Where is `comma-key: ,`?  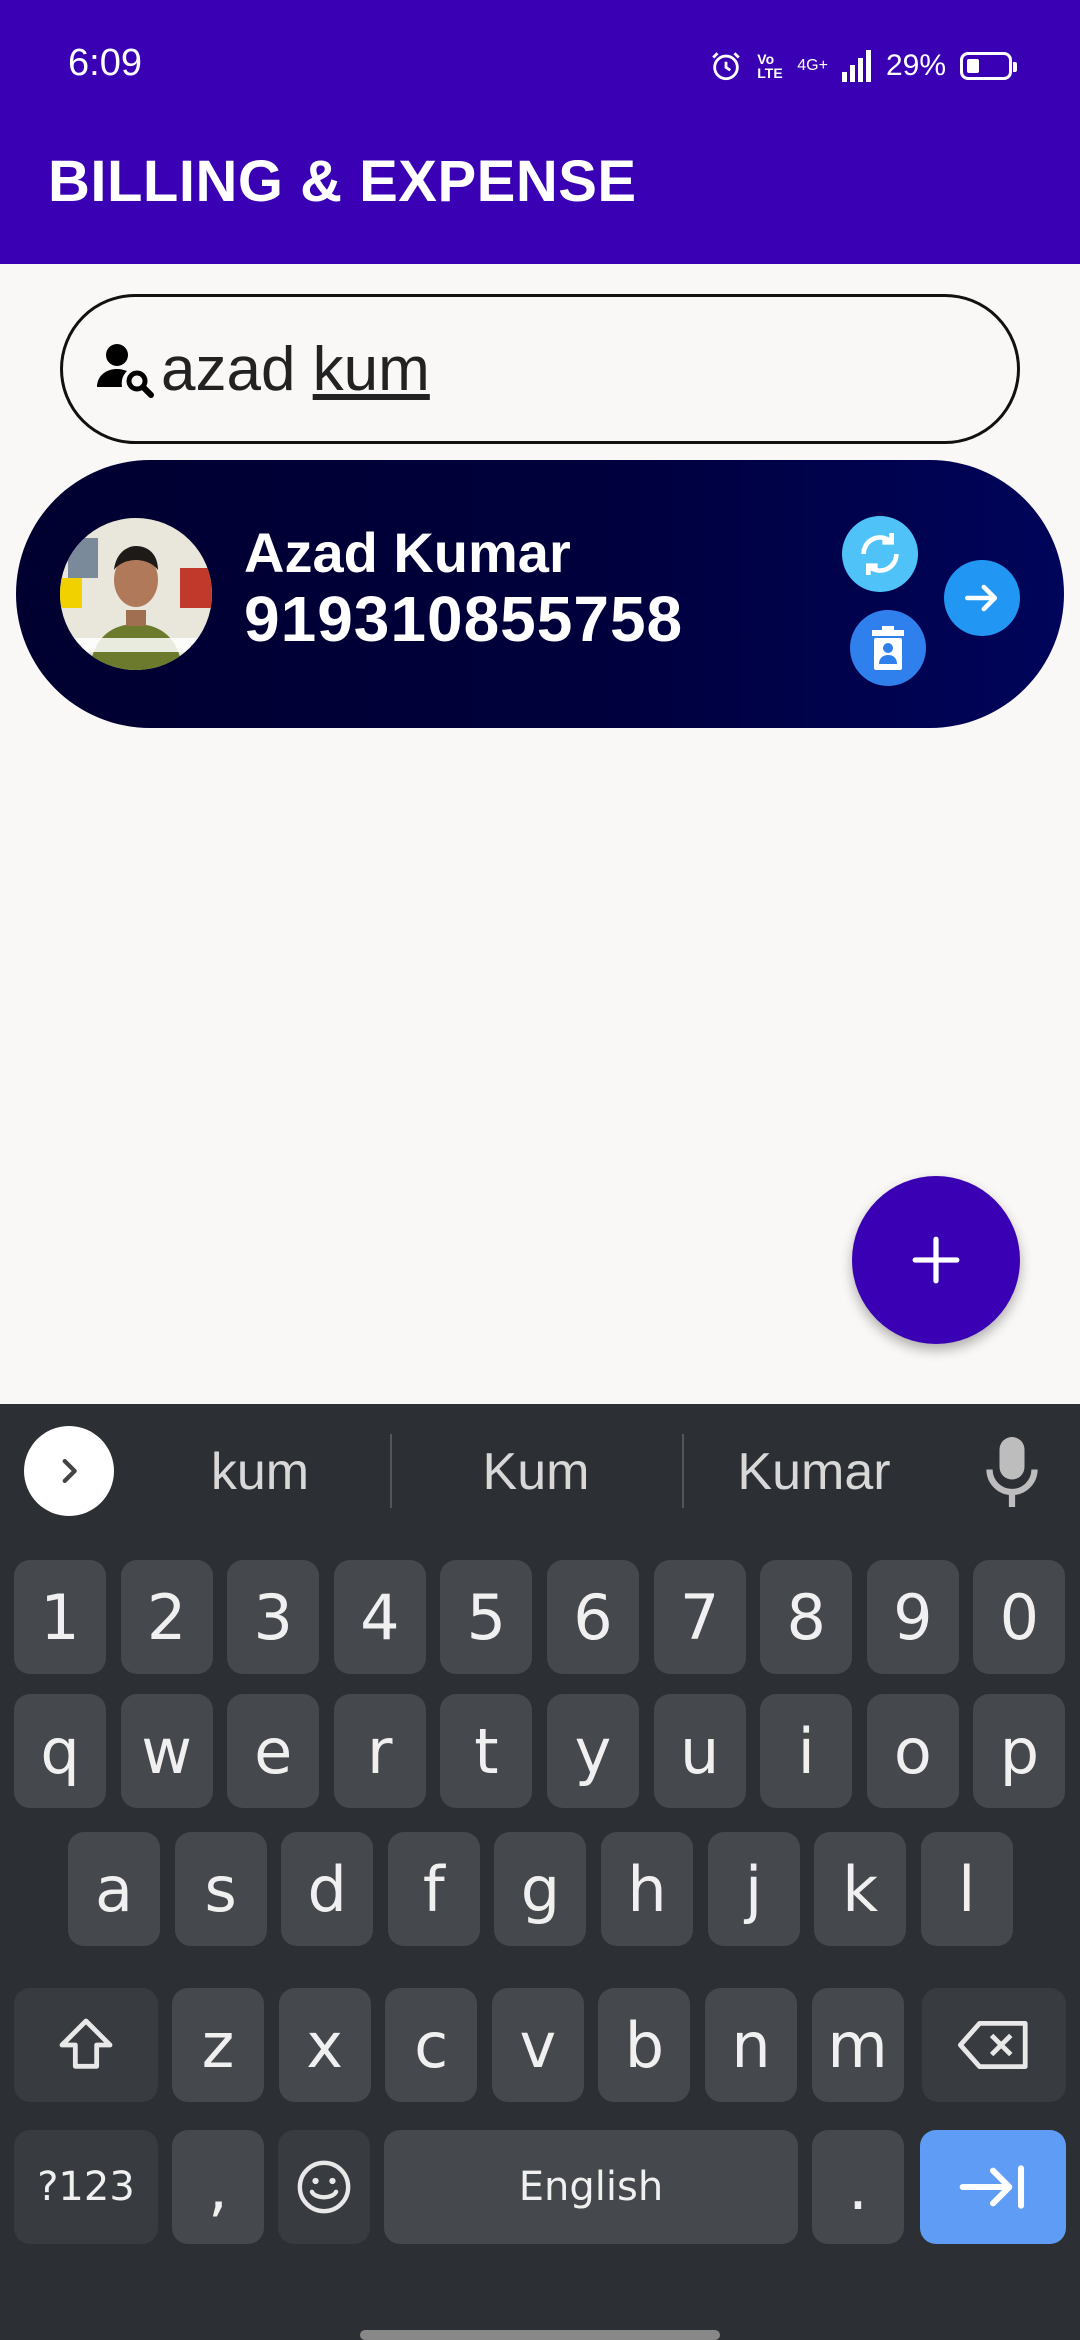
comma-key: , is located at coordinates (218, 2187).